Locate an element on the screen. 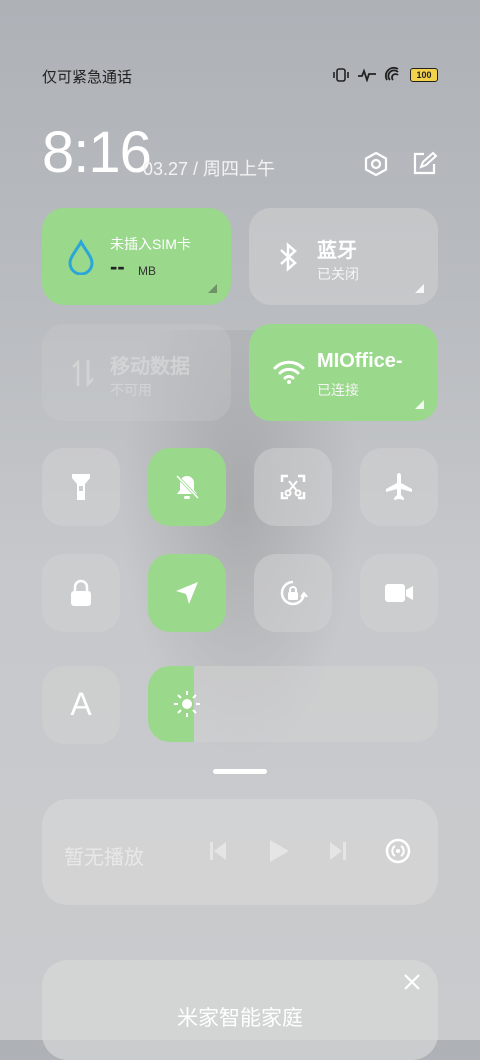 Image resolution: width=480 pixels, height=1060 pixels. font-size-toggle: A is located at coordinates (81, 705).